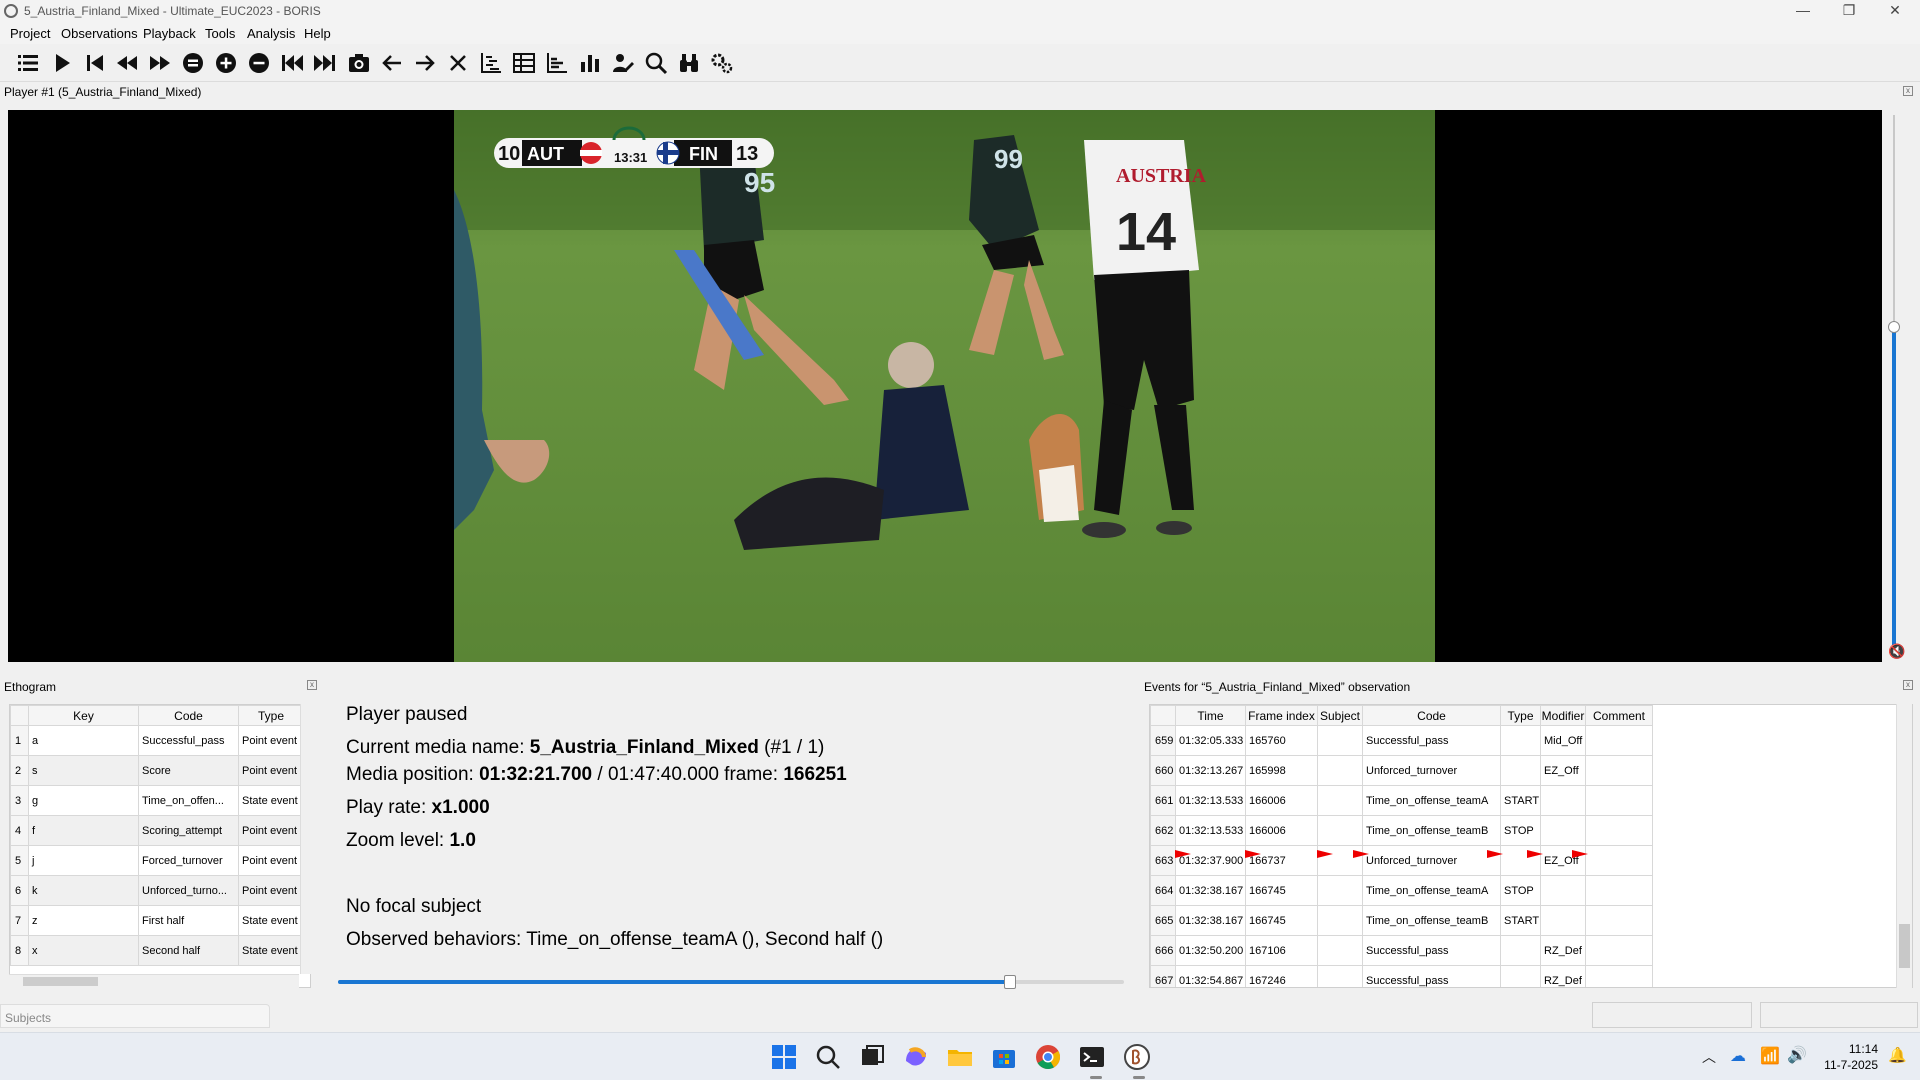 The image size is (1920, 1080). What do you see at coordinates (557, 63) in the screenshot?
I see `plot-icon` at bounding box center [557, 63].